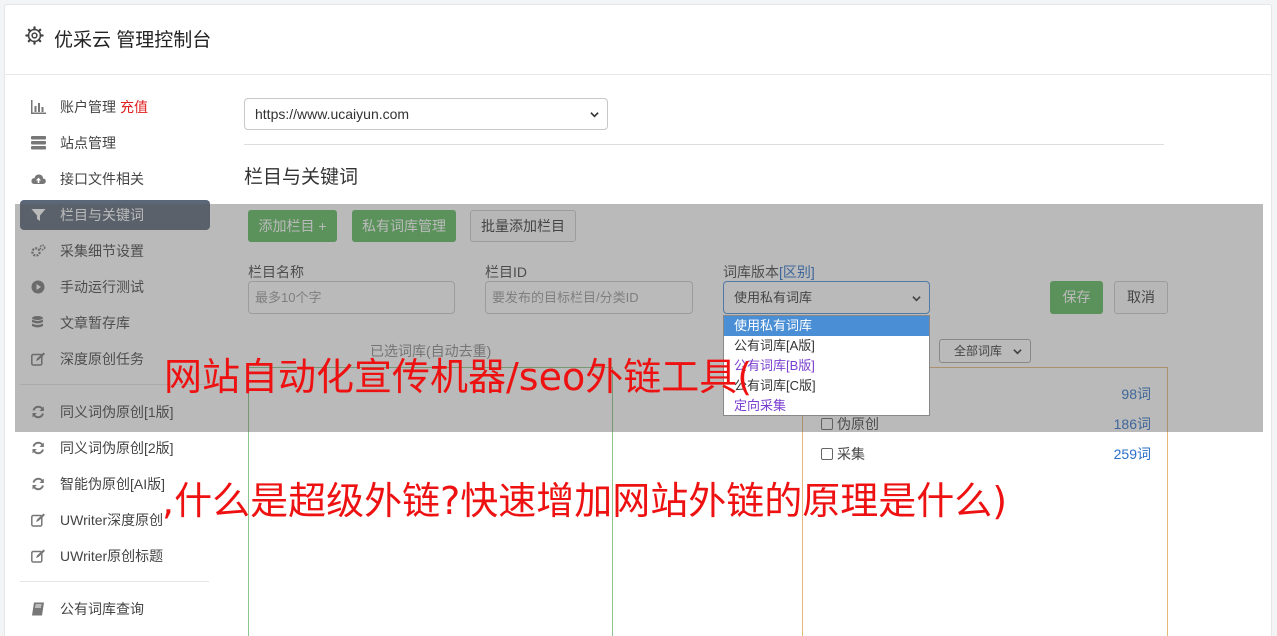 This screenshot has height=636, width=1277. Describe the element at coordinates (986, 454) in the screenshot. I see `library-row: 采集 259词` at that location.